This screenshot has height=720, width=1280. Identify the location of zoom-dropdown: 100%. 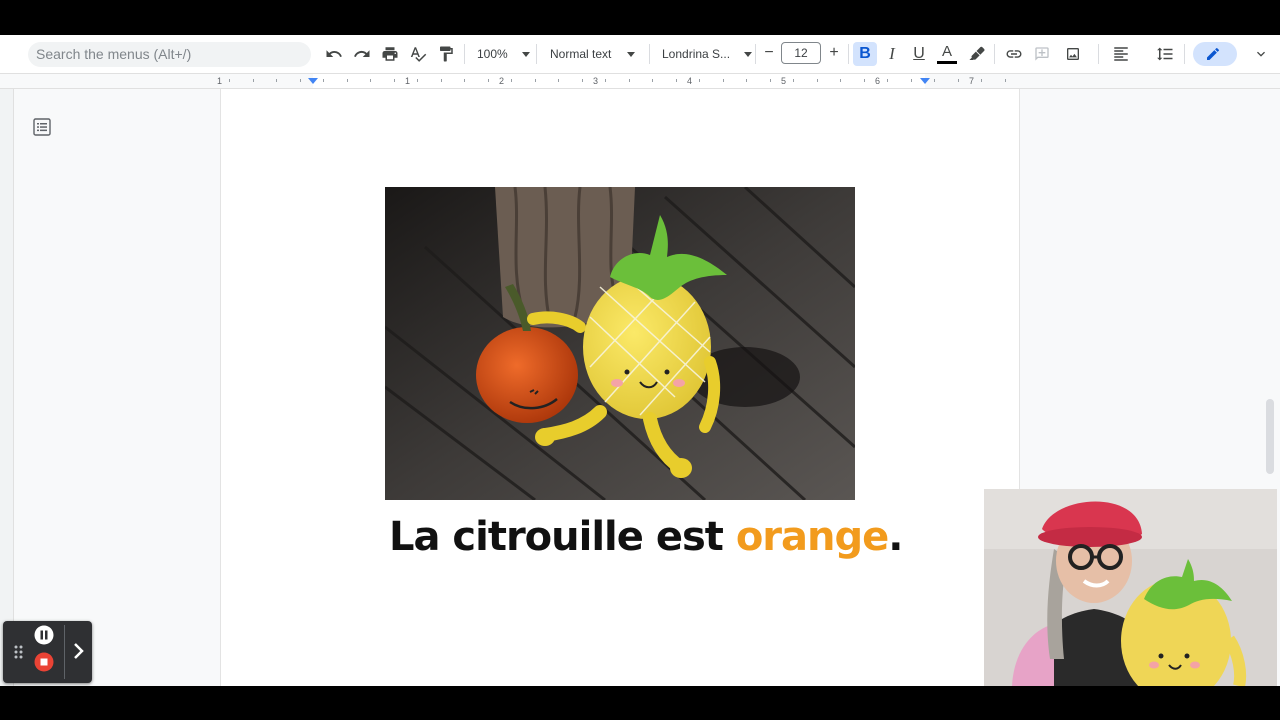
(503, 54).